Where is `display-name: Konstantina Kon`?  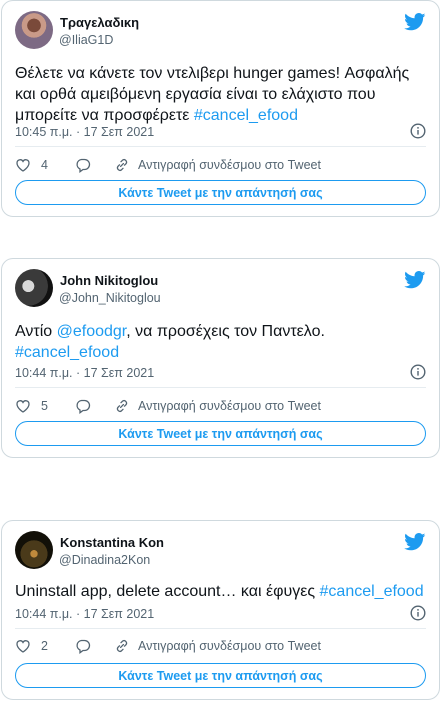
display-name: Konstantina Kon is located at coordinates (112, 542).